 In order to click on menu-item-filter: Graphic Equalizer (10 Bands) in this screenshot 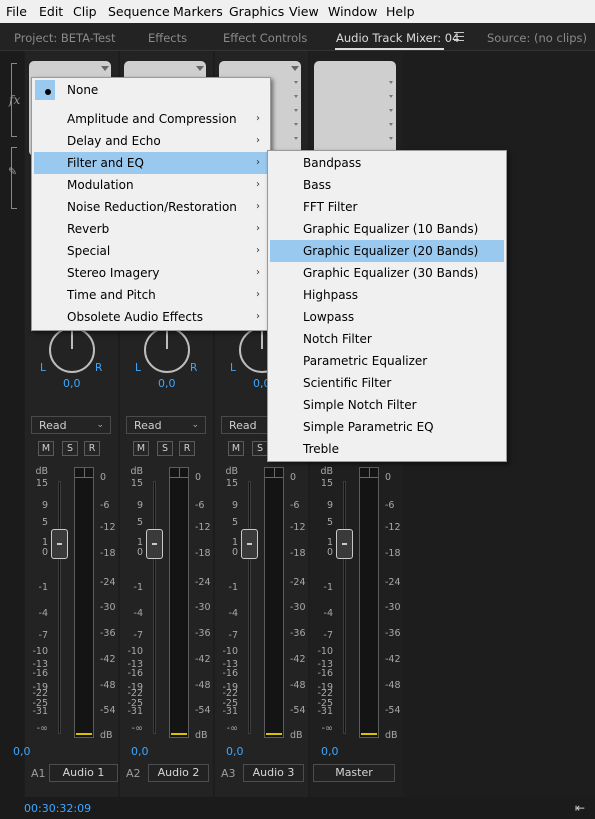, I will do `click(387, 229)`.